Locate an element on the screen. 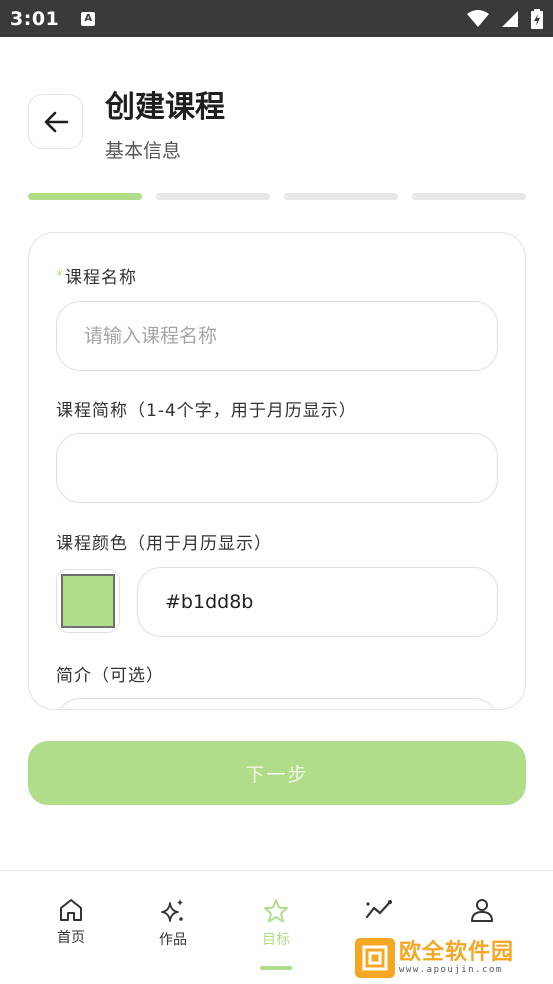 The width and height of the screenshot is (553, 984). page-subtitle: 基本信息 is located at coordinates (143, 151).